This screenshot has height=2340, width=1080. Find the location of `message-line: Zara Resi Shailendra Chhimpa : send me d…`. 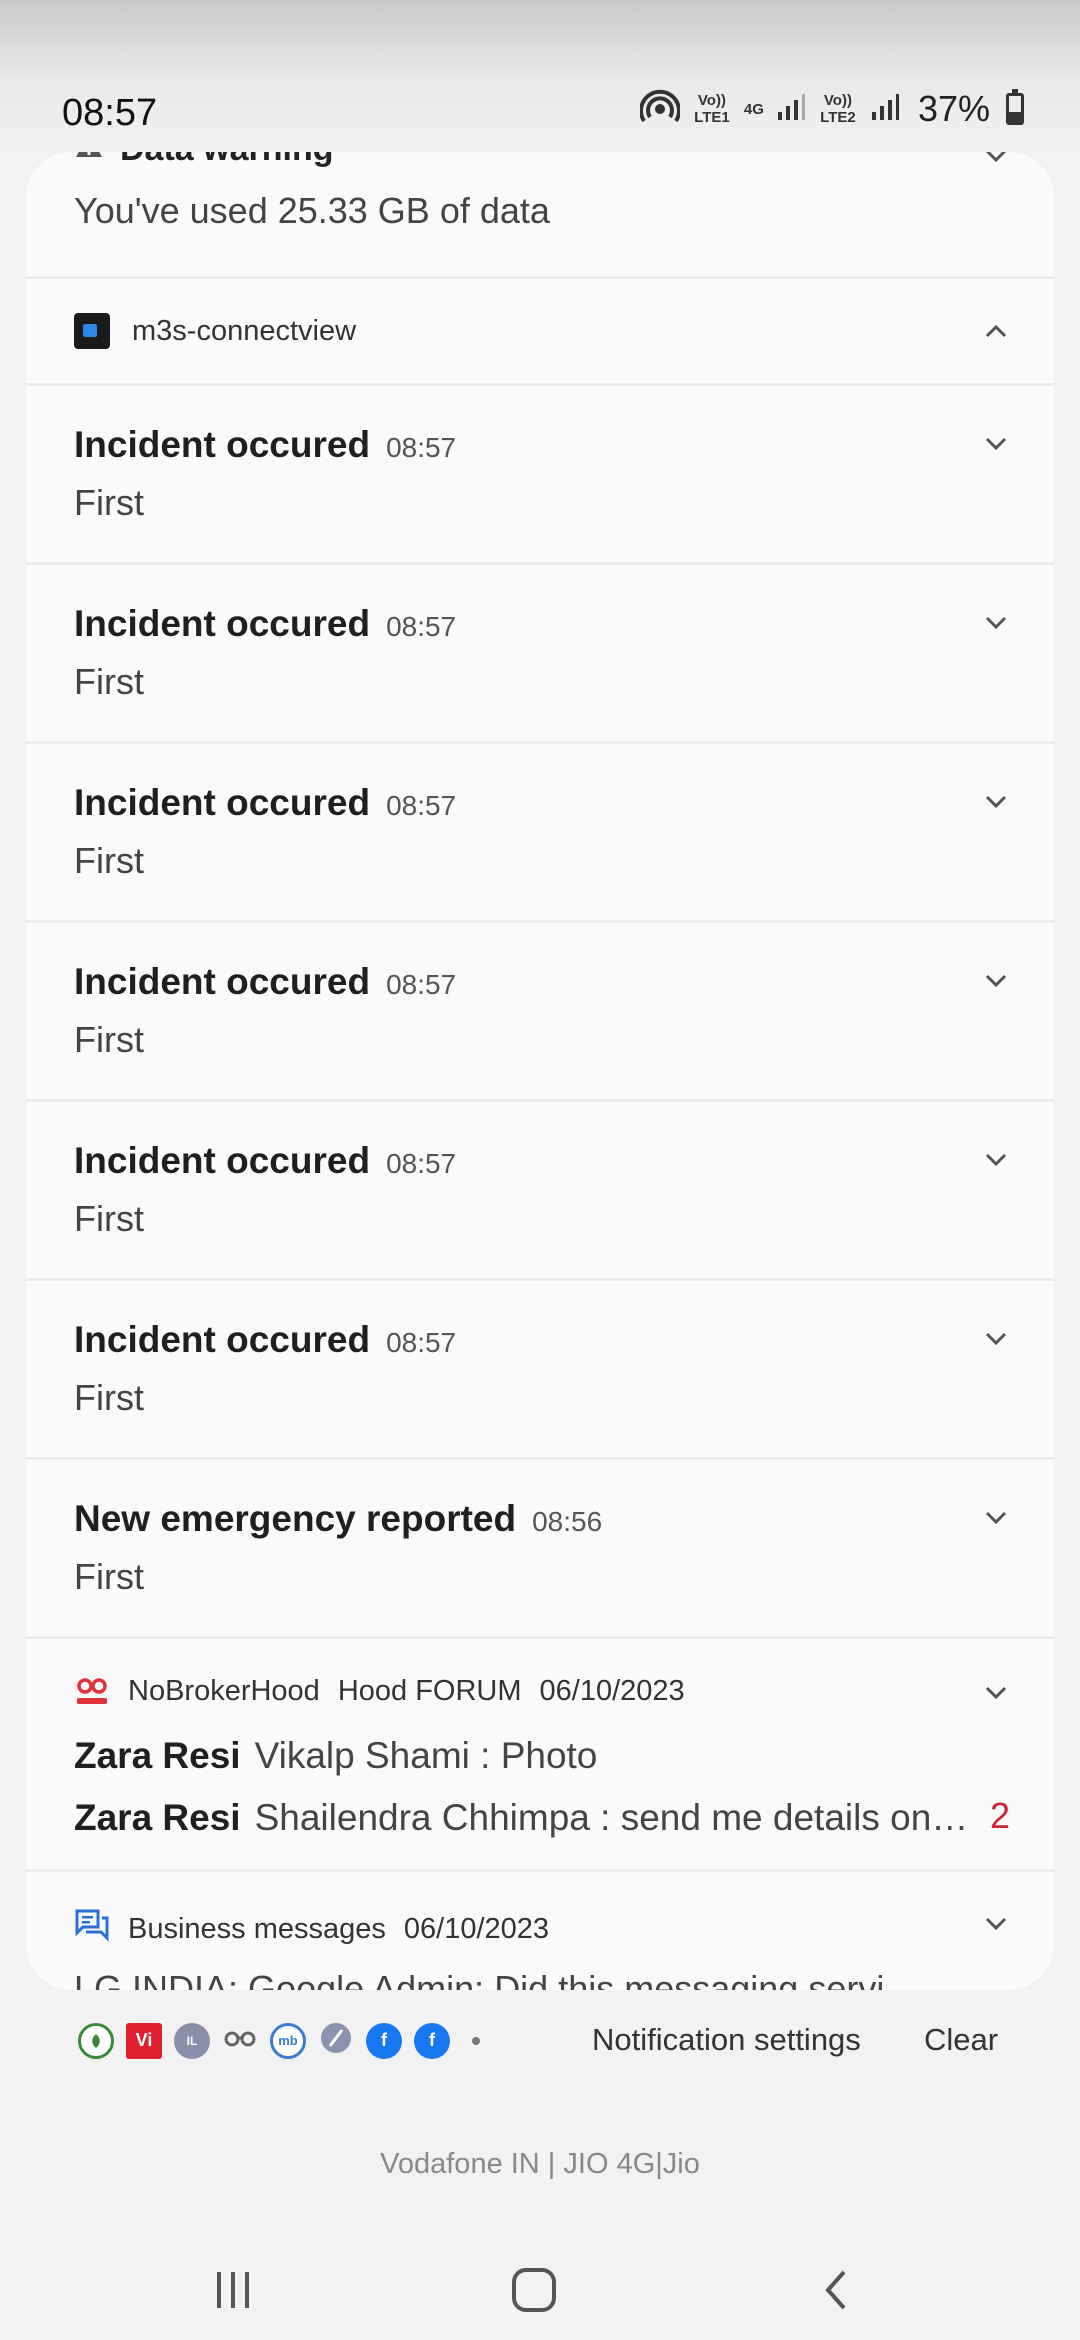

message-line: Zara Resi Shailendra Chhimpa : send me d… is located at coordinates (521, 1818).